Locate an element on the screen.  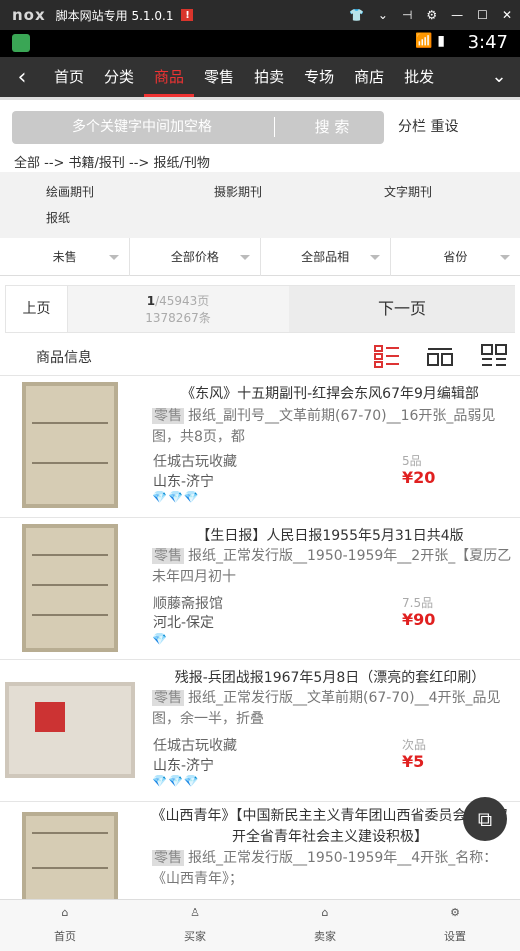
divider is located at coordinates (274, 127).